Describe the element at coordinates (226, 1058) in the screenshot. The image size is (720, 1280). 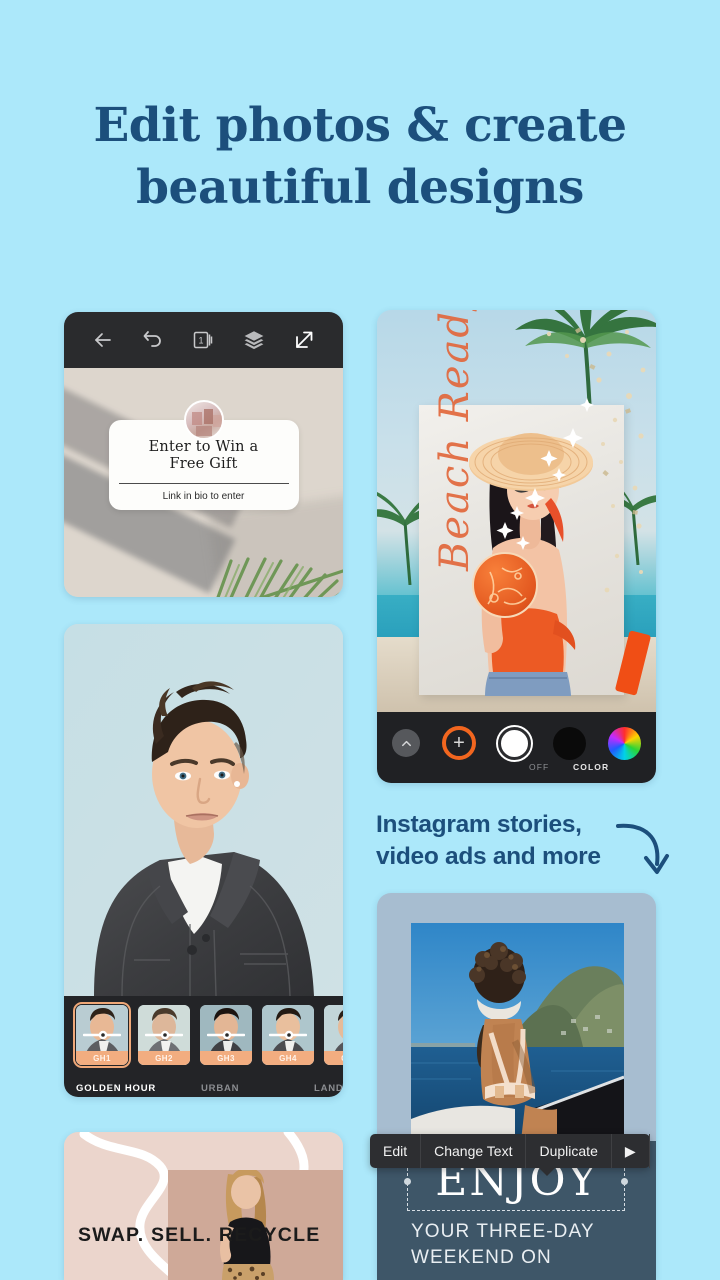
I see `filter-name: GH3` at that location.